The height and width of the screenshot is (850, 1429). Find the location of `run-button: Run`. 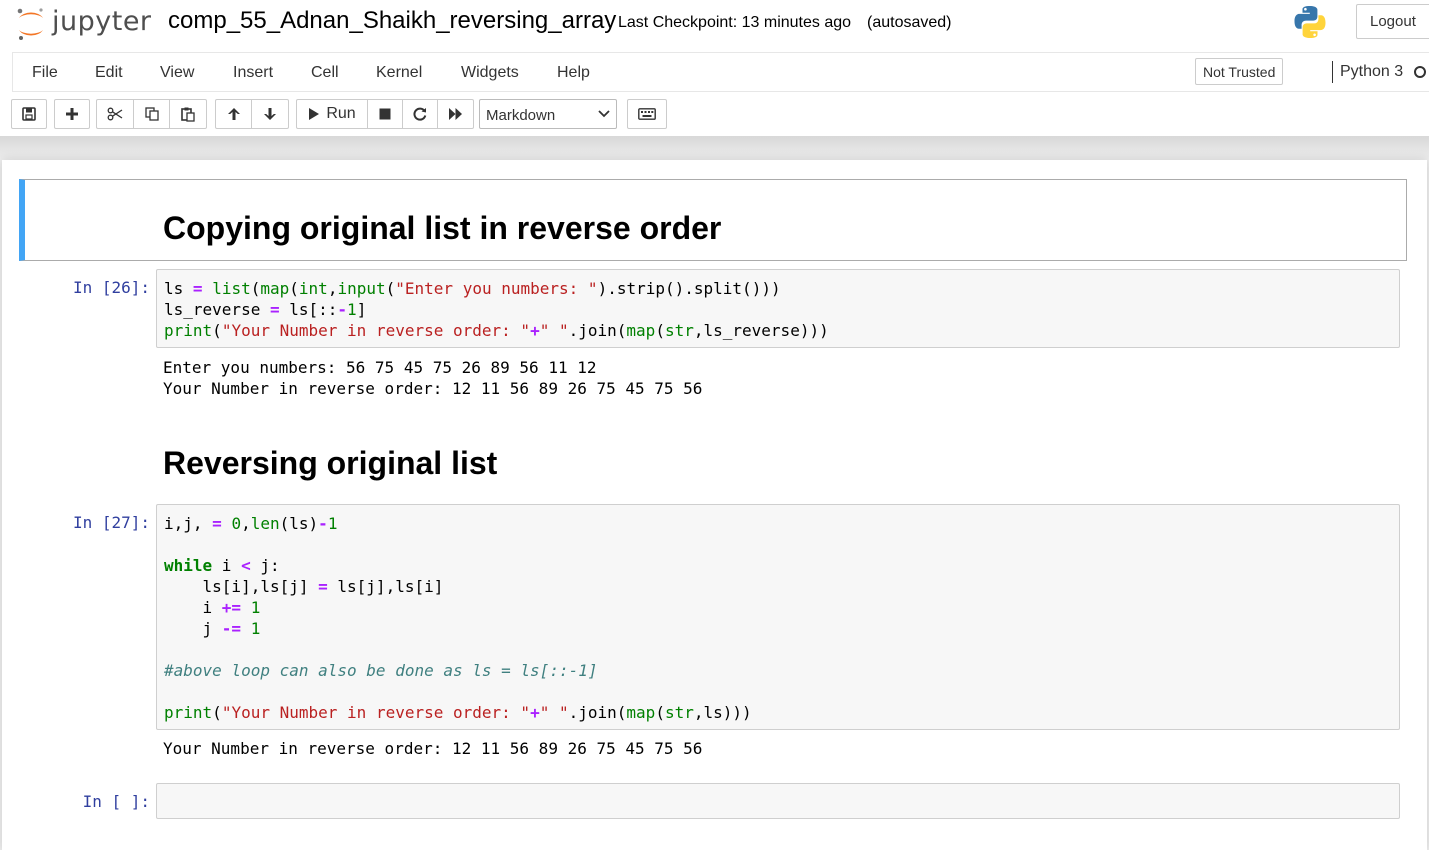

run-button: Run is located at coordinates (332, 114).